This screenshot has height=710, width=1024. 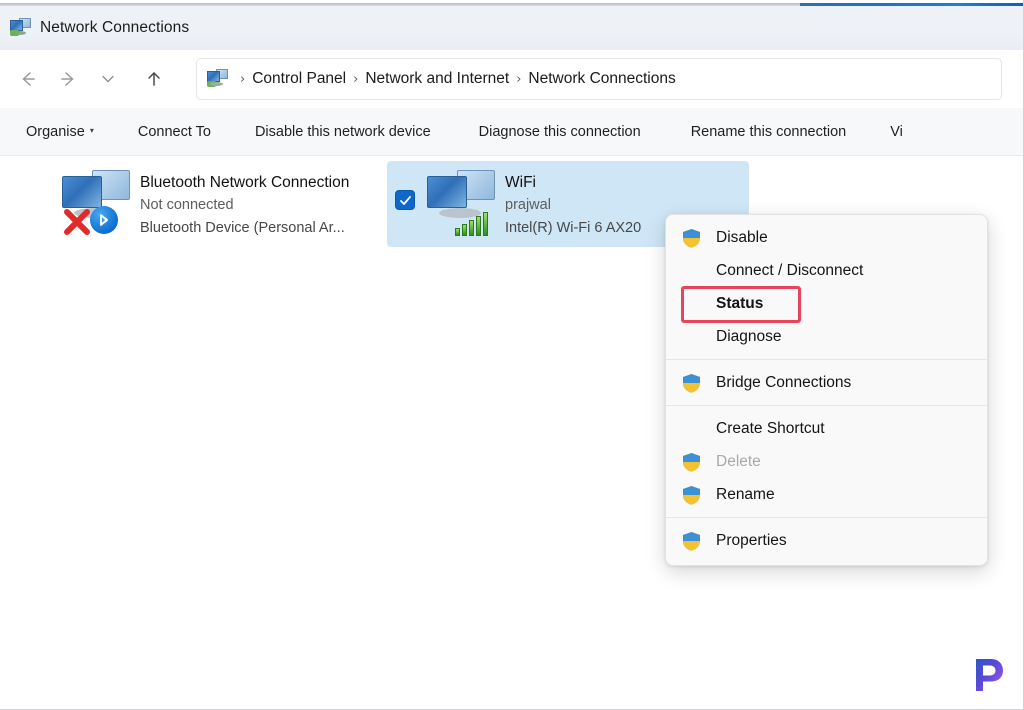 I want to click on arrow-left-icon, so click(x=28, y=79).